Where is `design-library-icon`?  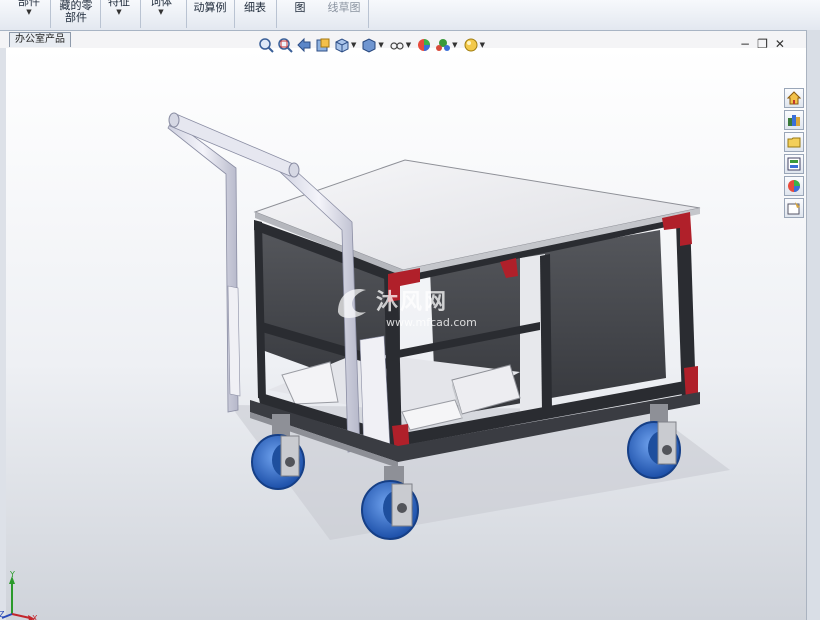
design-library-icon is located at coordinates (794, 120).